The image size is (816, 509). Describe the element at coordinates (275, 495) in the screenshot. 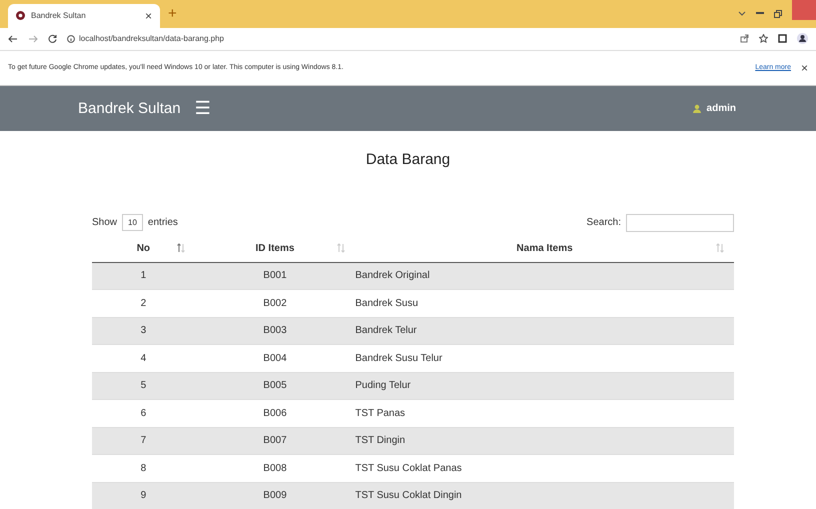

I see `table-cell: B009` at that location.